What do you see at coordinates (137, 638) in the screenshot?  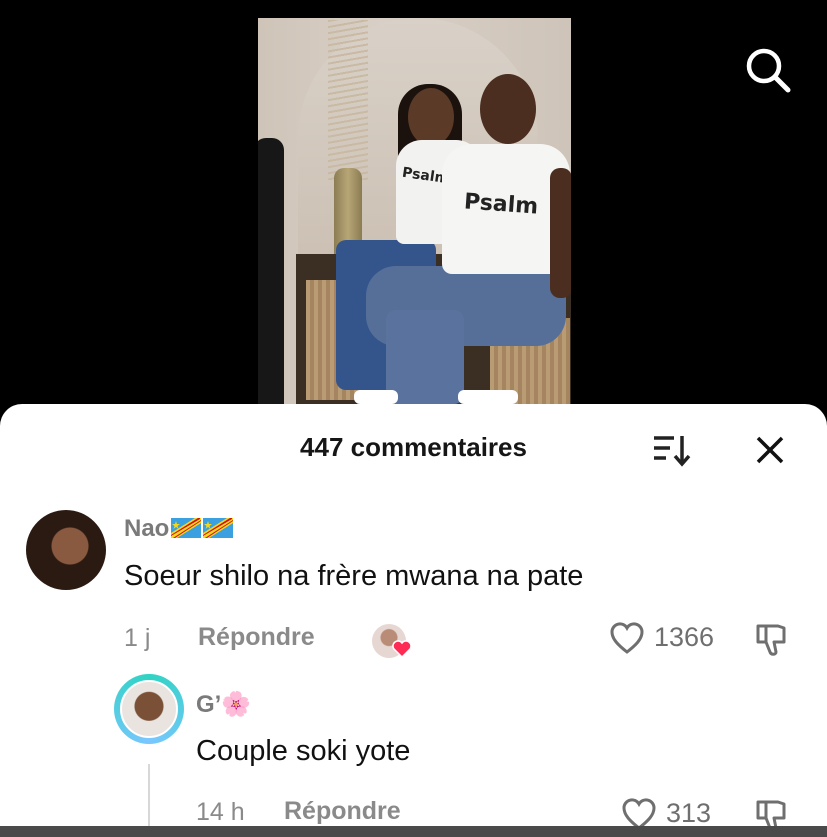 I see `comment-time: 1 j` at bounding box center [137, 638].